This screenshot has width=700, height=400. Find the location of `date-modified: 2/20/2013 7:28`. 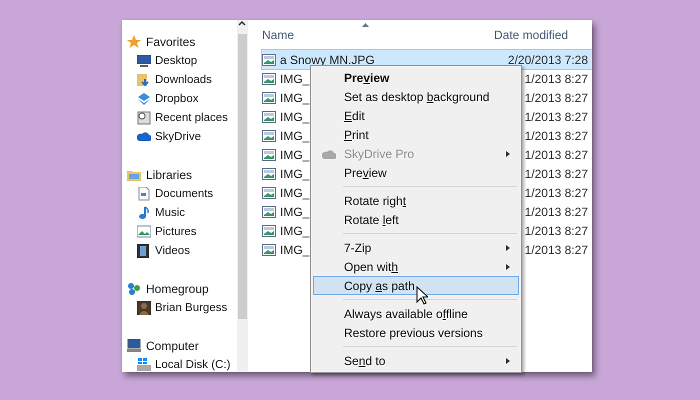

date-modified: 2/20/2013 7:28 is located at coordinates (548, 59).